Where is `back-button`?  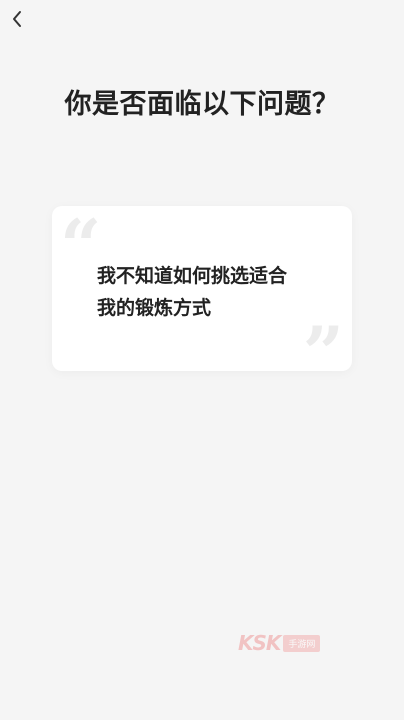
back-button is located at coordinates (17, 19).